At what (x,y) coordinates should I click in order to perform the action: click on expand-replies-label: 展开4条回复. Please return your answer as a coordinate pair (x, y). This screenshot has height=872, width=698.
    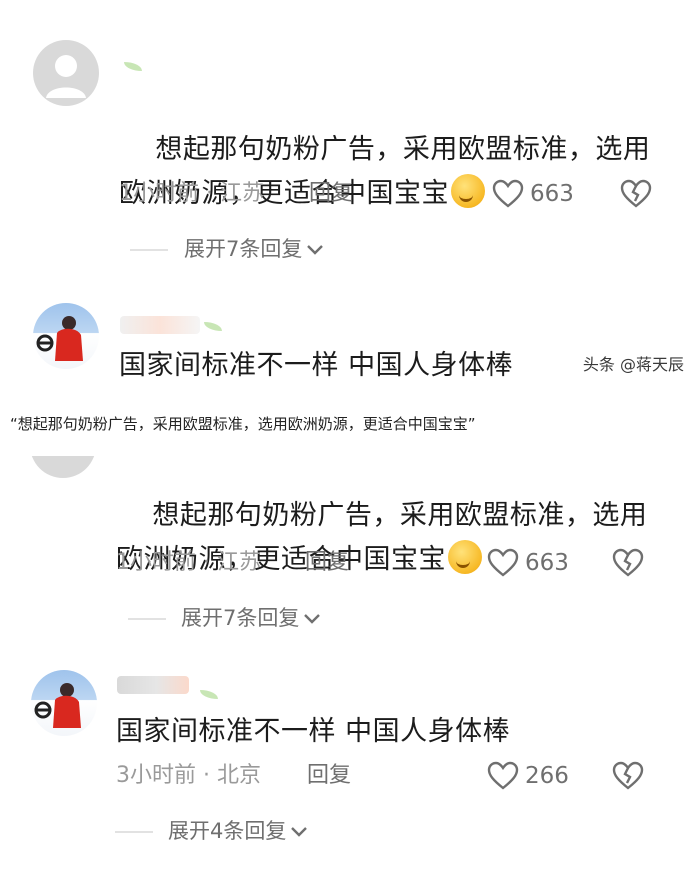
    Looking at the image, I should click on (227, 831).